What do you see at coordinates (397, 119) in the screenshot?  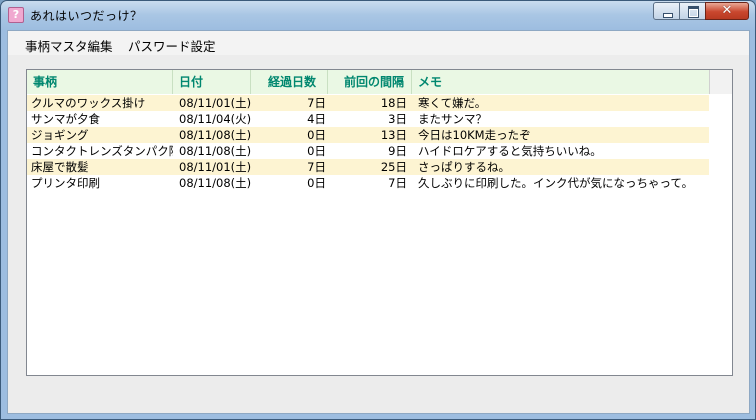 I see `cell-previous-interval: 3日` at bounding box center [397, 119].